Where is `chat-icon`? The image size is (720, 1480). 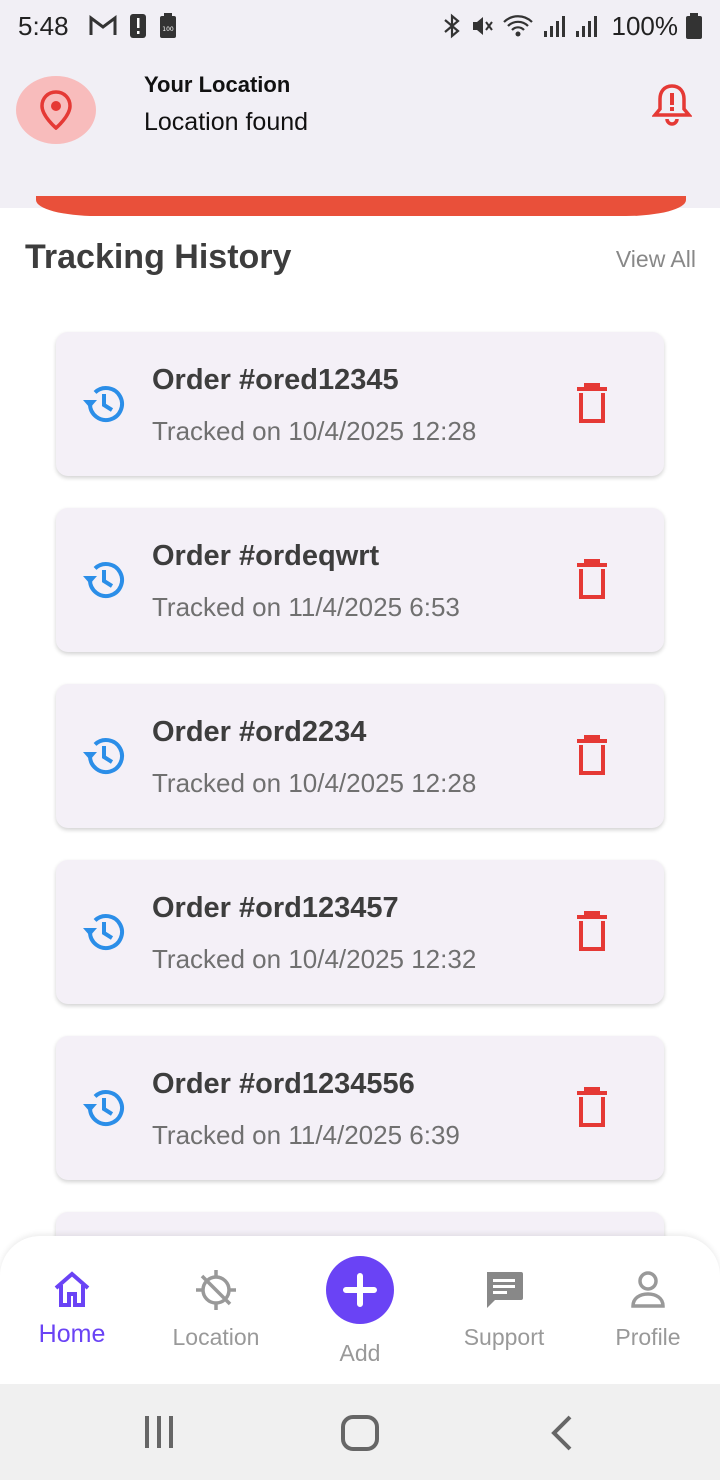
chat-icon is located at coordinates (505, 1290).